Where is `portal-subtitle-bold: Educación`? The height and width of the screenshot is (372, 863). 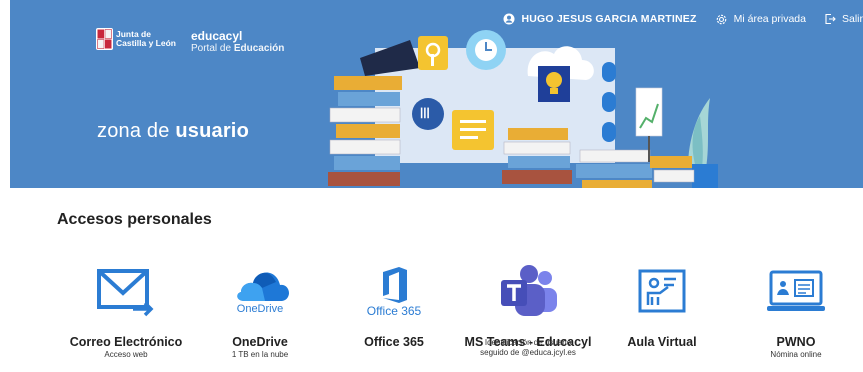
portal-subtitle-bold: Educación is located at coordinates (259, 48).